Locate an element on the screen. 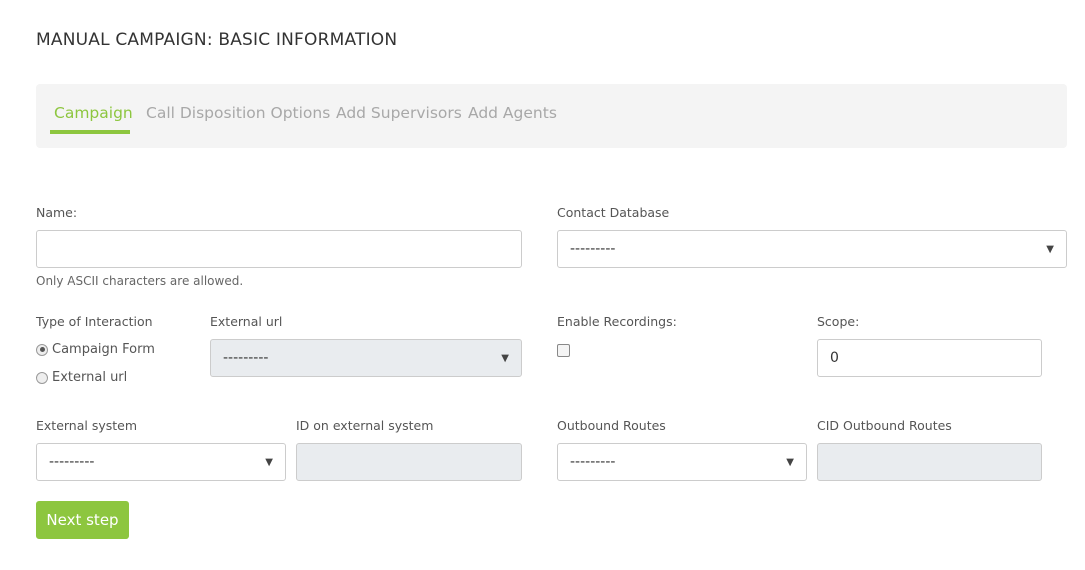 This screenshot has height=570, width=1085. enable-recordings-checkbox is located at coordinates (563, 350).